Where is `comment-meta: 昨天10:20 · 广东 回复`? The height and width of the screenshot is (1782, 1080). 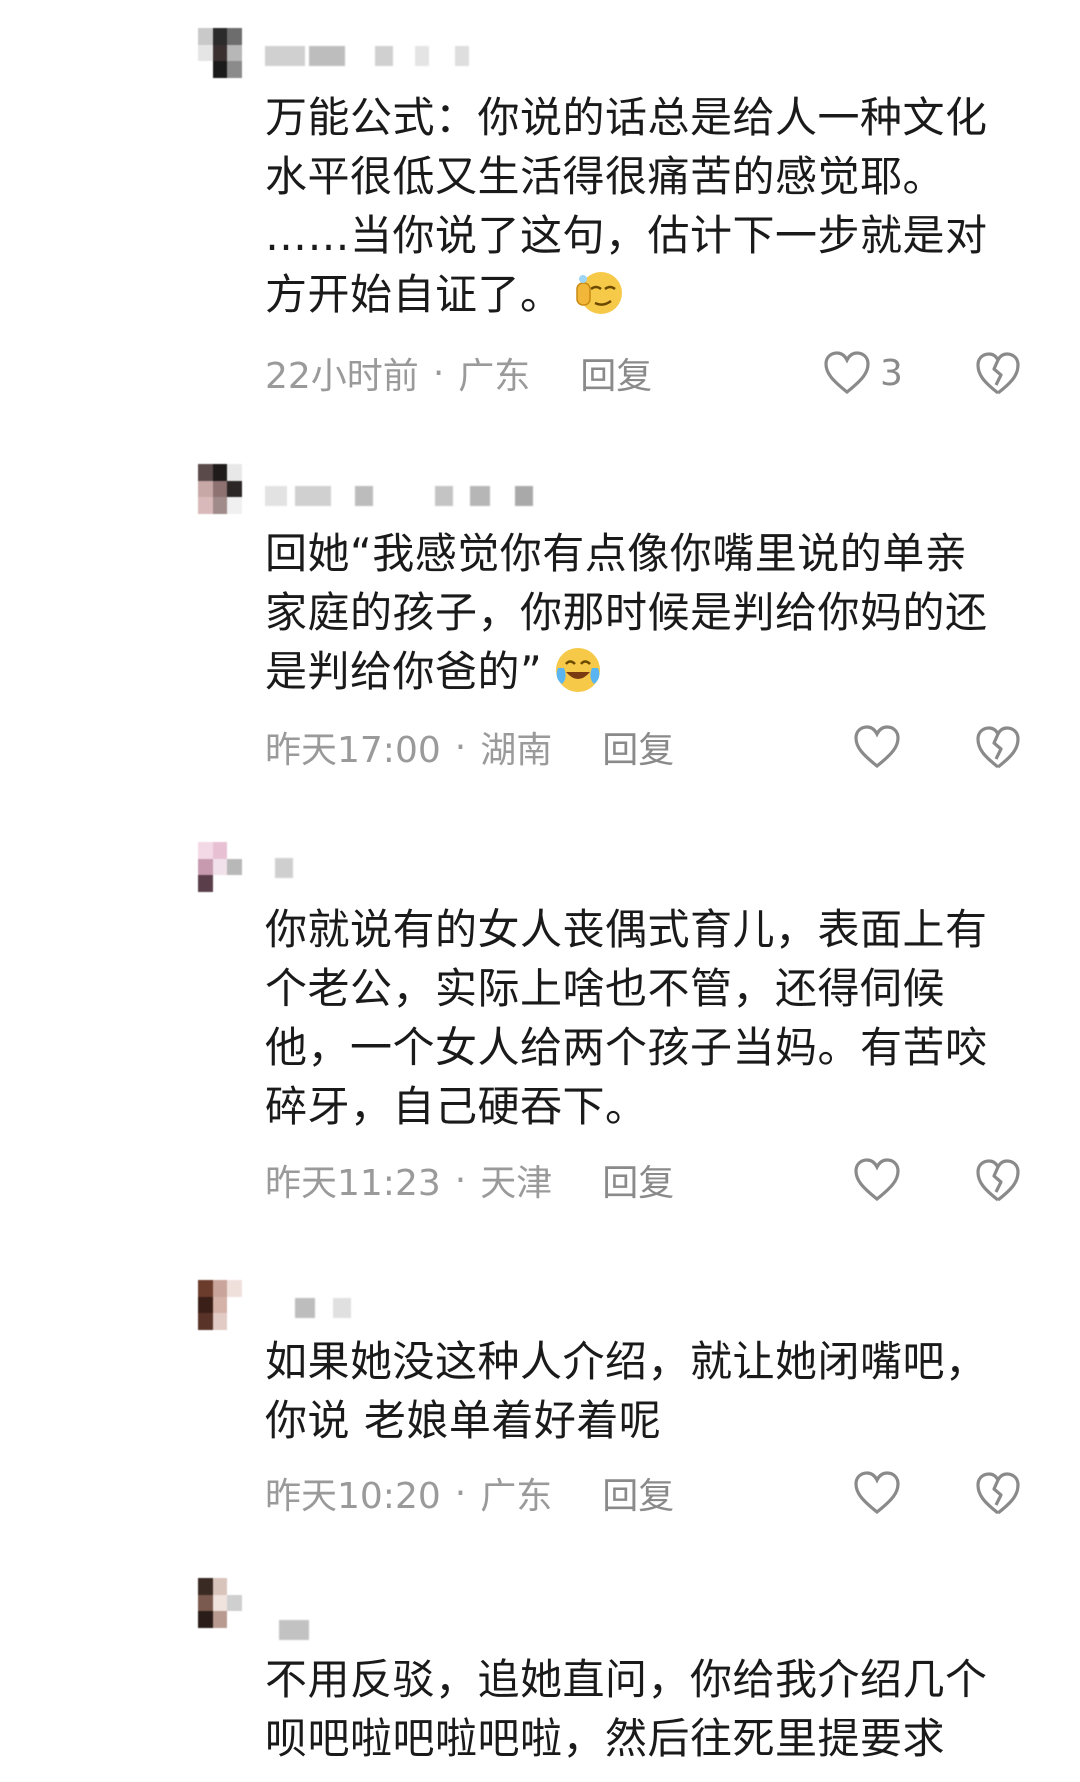 comment-meta: 昨天10:20 · 广东 回复 is located at coordinates (469, 1493).